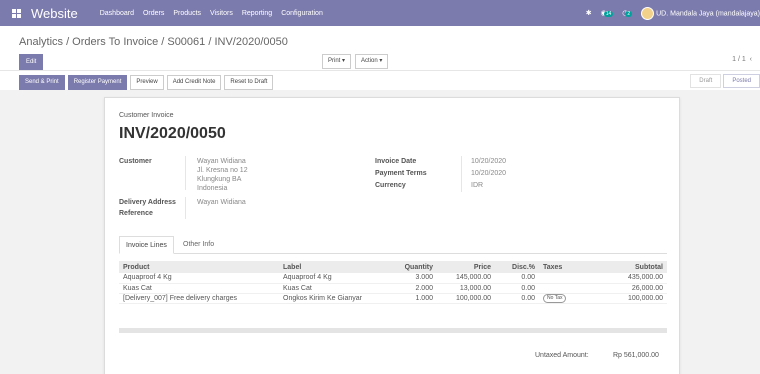  What do you see at coordinates (466, 278) in the screenshot?
I see `cell-price: 145,000.00` at bounding box center [466, 278].